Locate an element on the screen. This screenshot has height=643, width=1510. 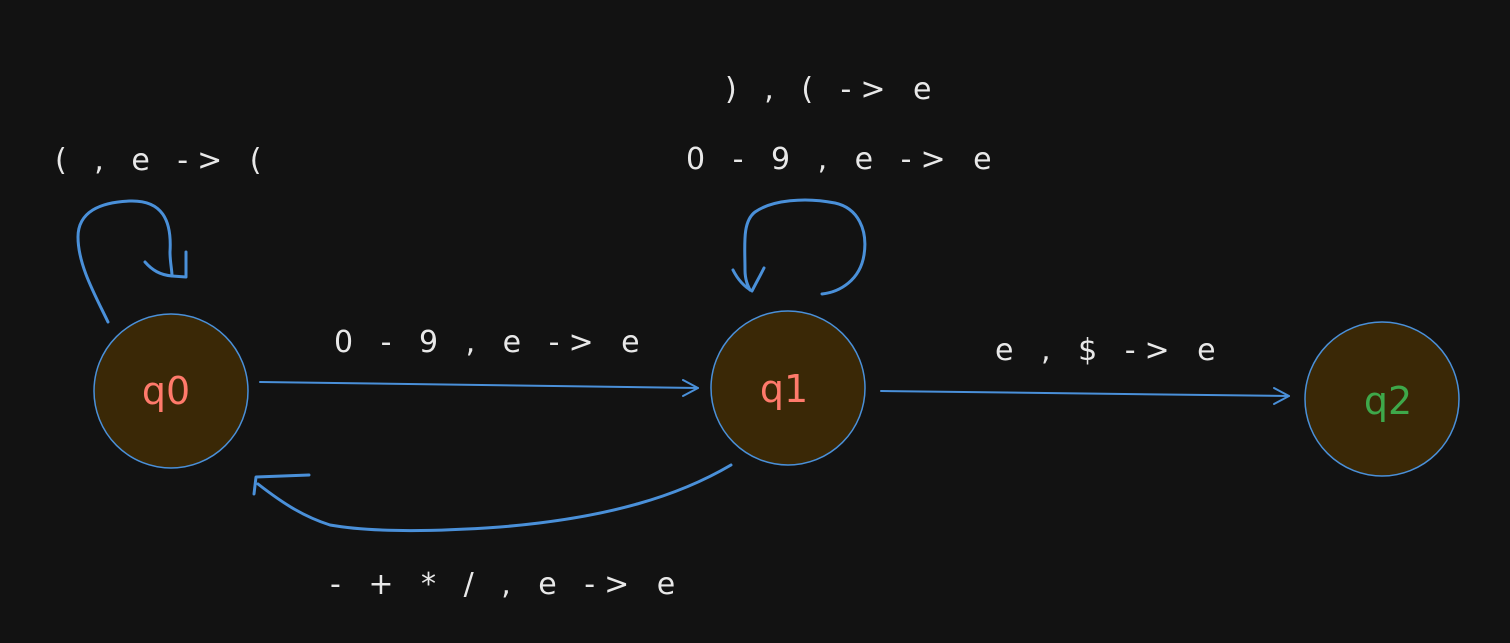
state-q1-label: q1 is located at coordinates (784, 389).